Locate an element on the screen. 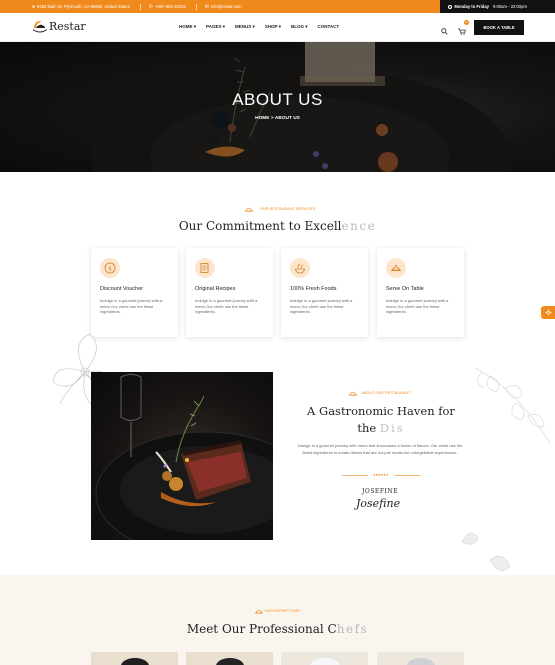 The height and width of the screenshot is (665, 555). about-title-line2-fade: Dis is located at coordinates (392, 428).